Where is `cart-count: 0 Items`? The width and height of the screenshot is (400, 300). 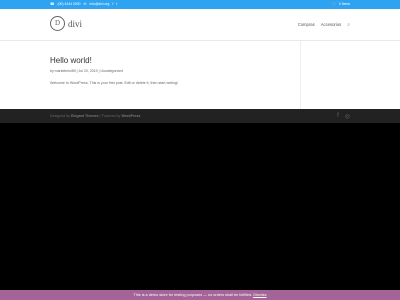 cart-count: 0 Items is located at coordinates (344, 4).